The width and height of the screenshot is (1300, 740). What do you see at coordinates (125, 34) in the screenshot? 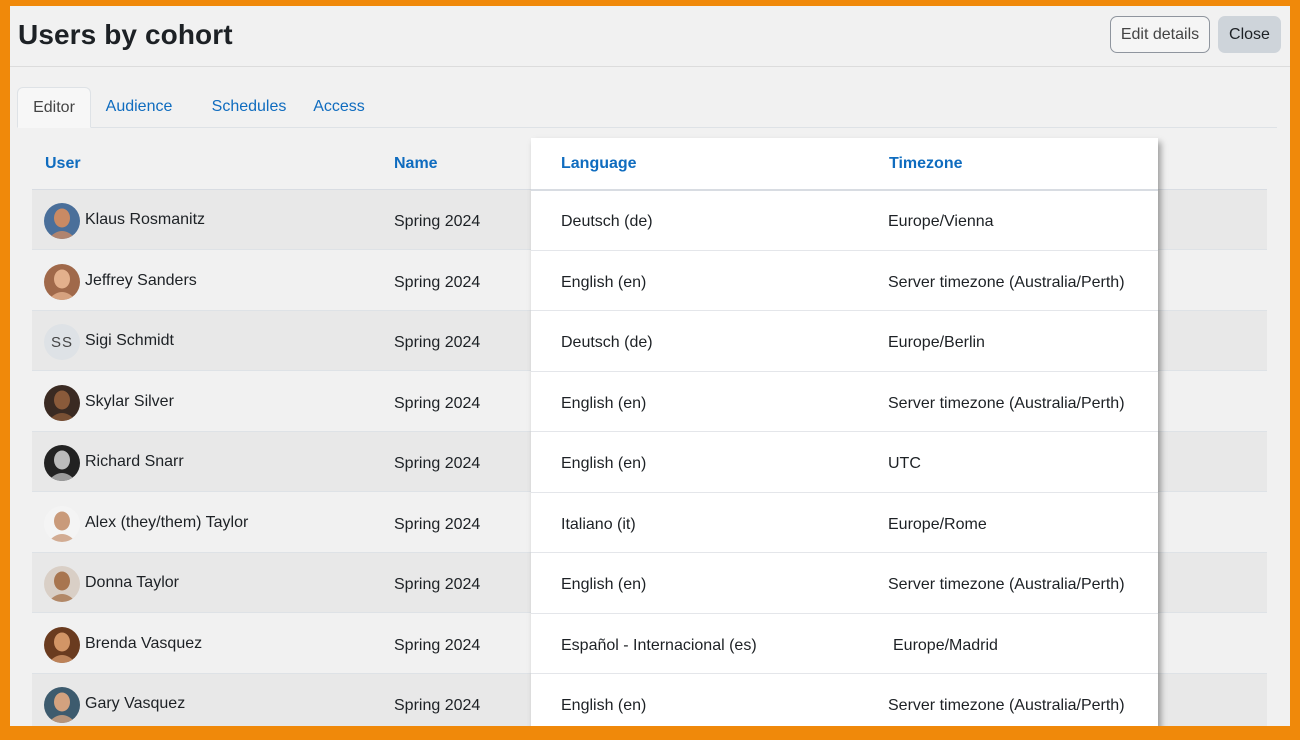
I see `page-title: Users by cohort` at bounding box center [125, 34].